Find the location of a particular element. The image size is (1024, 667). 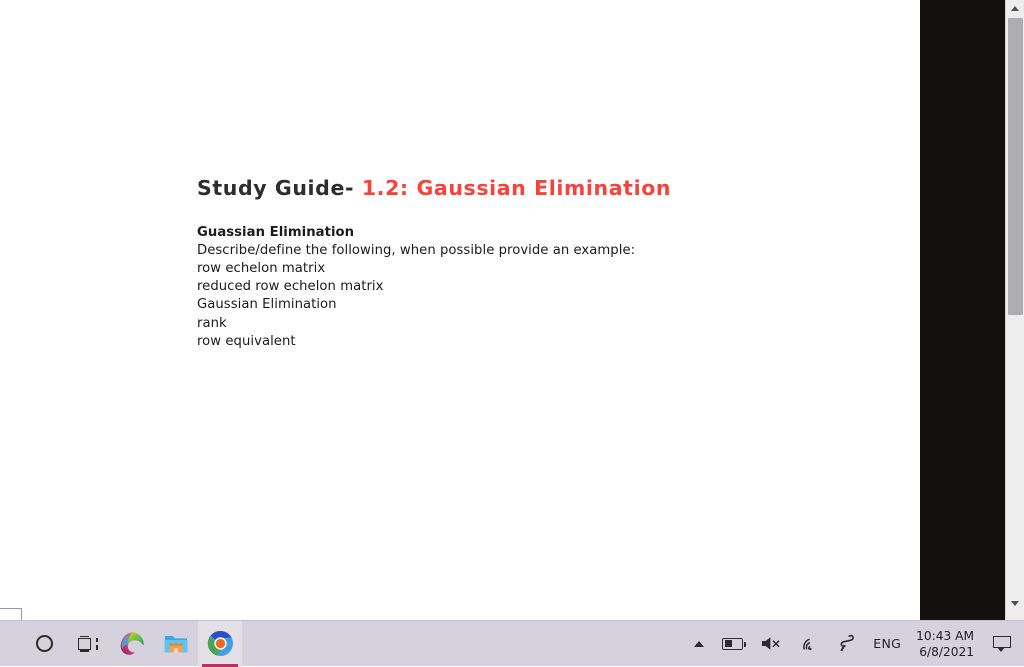

pen-icon is located at coordinates (847, 643).